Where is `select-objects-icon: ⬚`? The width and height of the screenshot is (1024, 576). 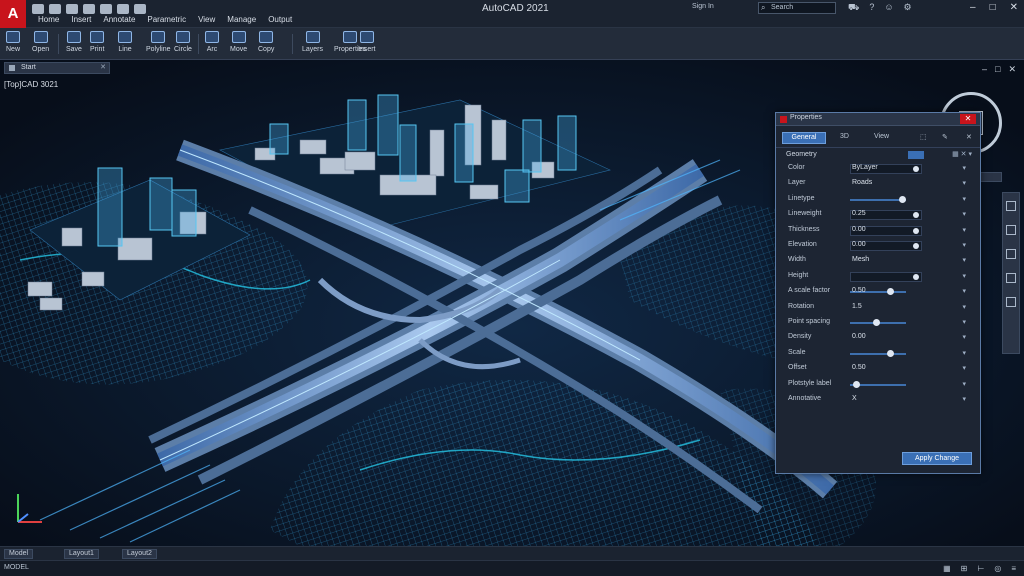 select-objects-icon: ⬚ is located at coordinates (923, 137).